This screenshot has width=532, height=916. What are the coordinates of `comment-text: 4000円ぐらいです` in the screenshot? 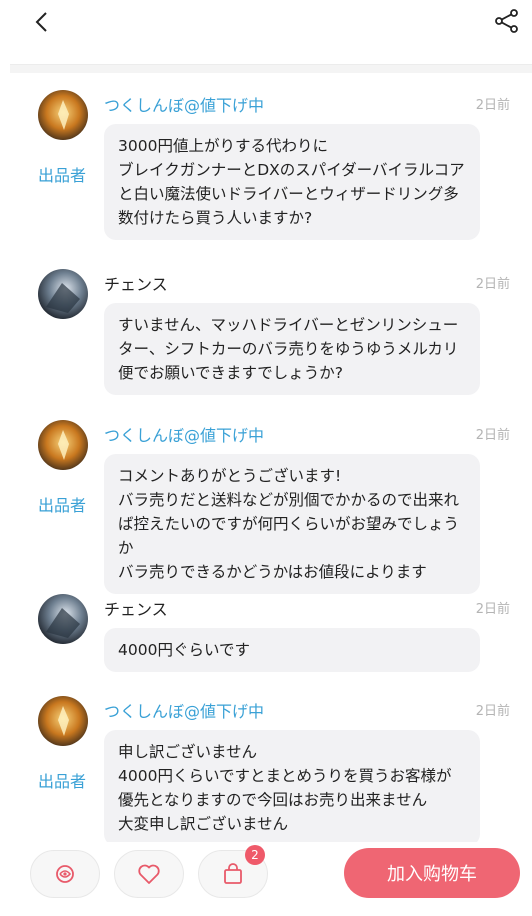 It's located at (292, 650).